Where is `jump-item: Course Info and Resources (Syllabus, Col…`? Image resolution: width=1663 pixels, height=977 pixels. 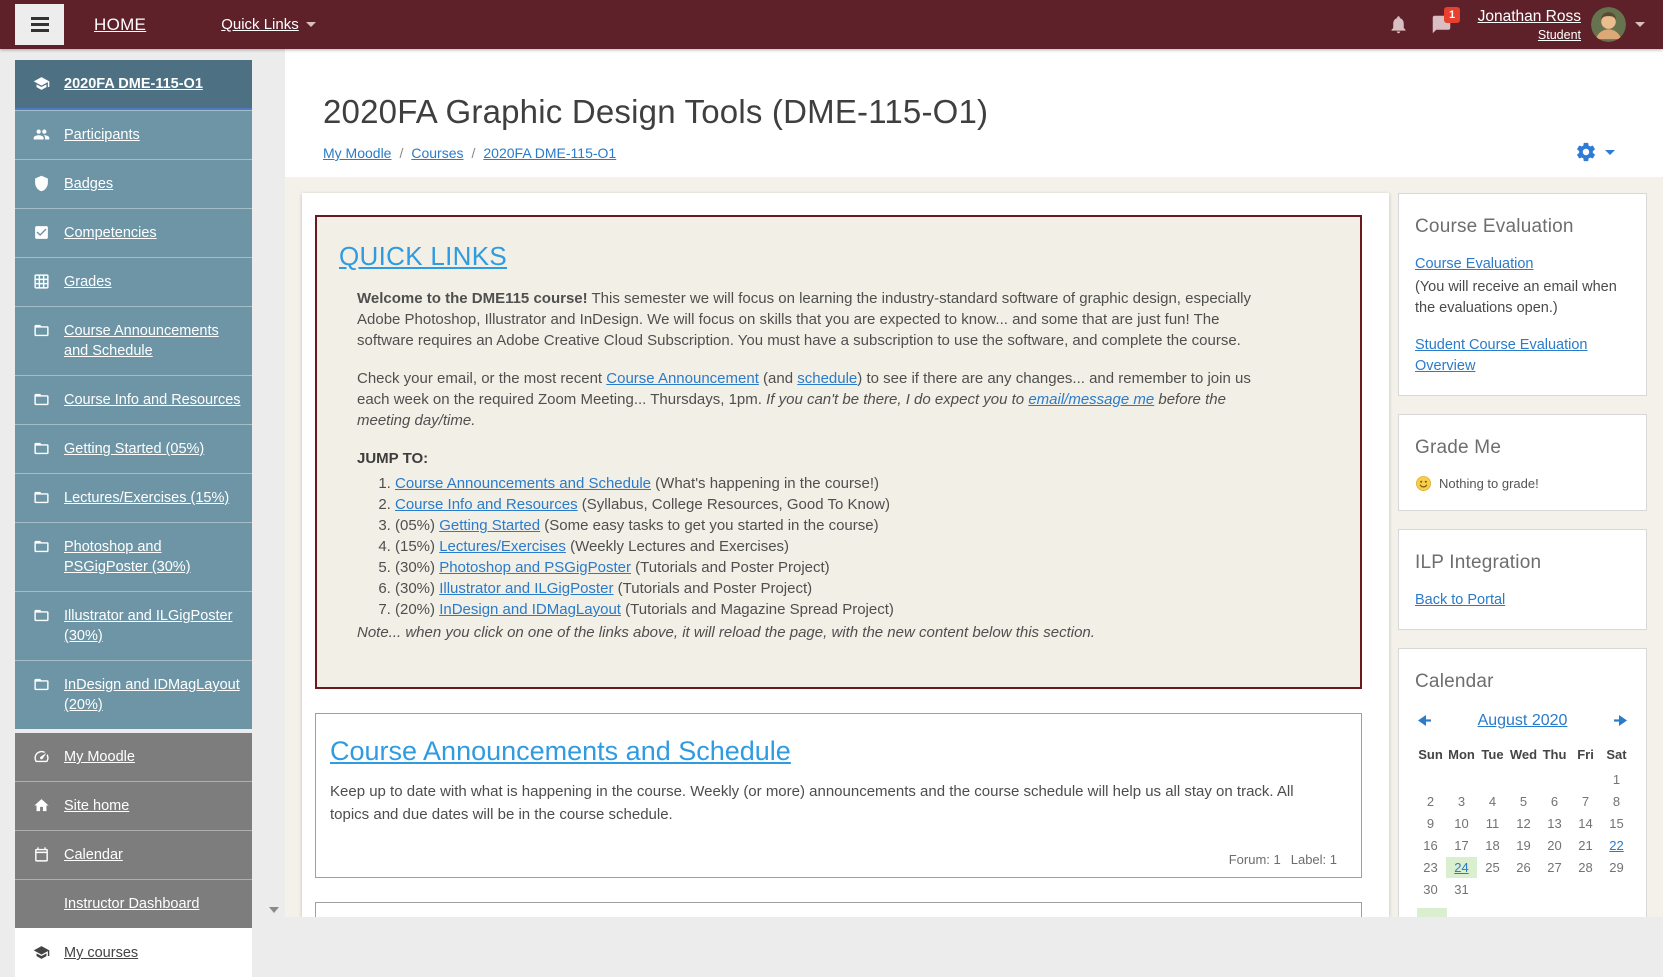 jump-item: Course Info and Resources (Syllabus, Col… is located at coordinates (828, 504).